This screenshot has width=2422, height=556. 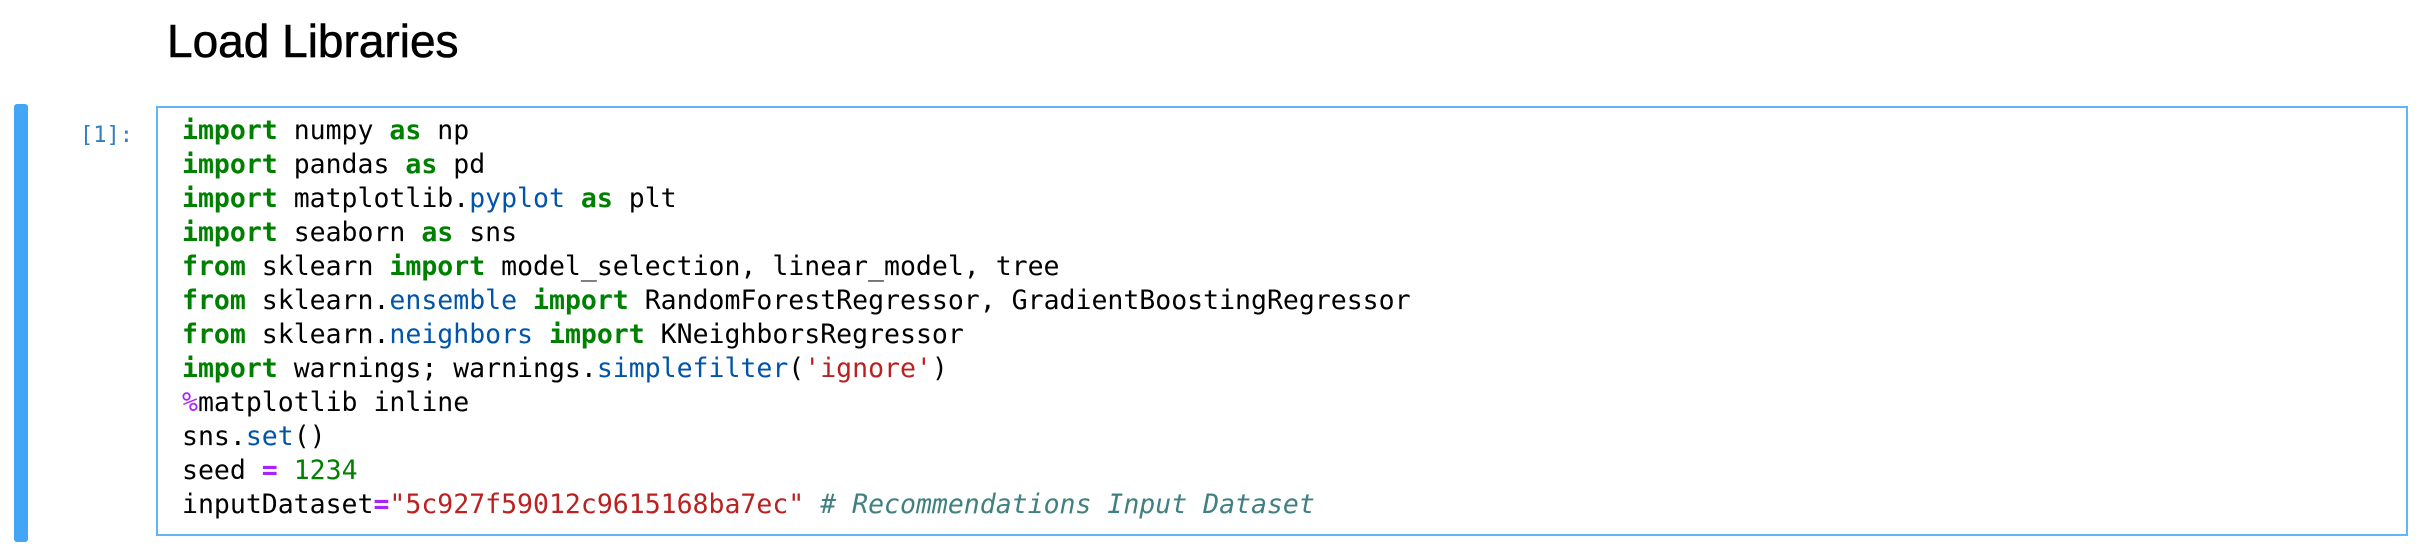 I want to click on code-line: import pandas as pd, so click(x=796, y=165).